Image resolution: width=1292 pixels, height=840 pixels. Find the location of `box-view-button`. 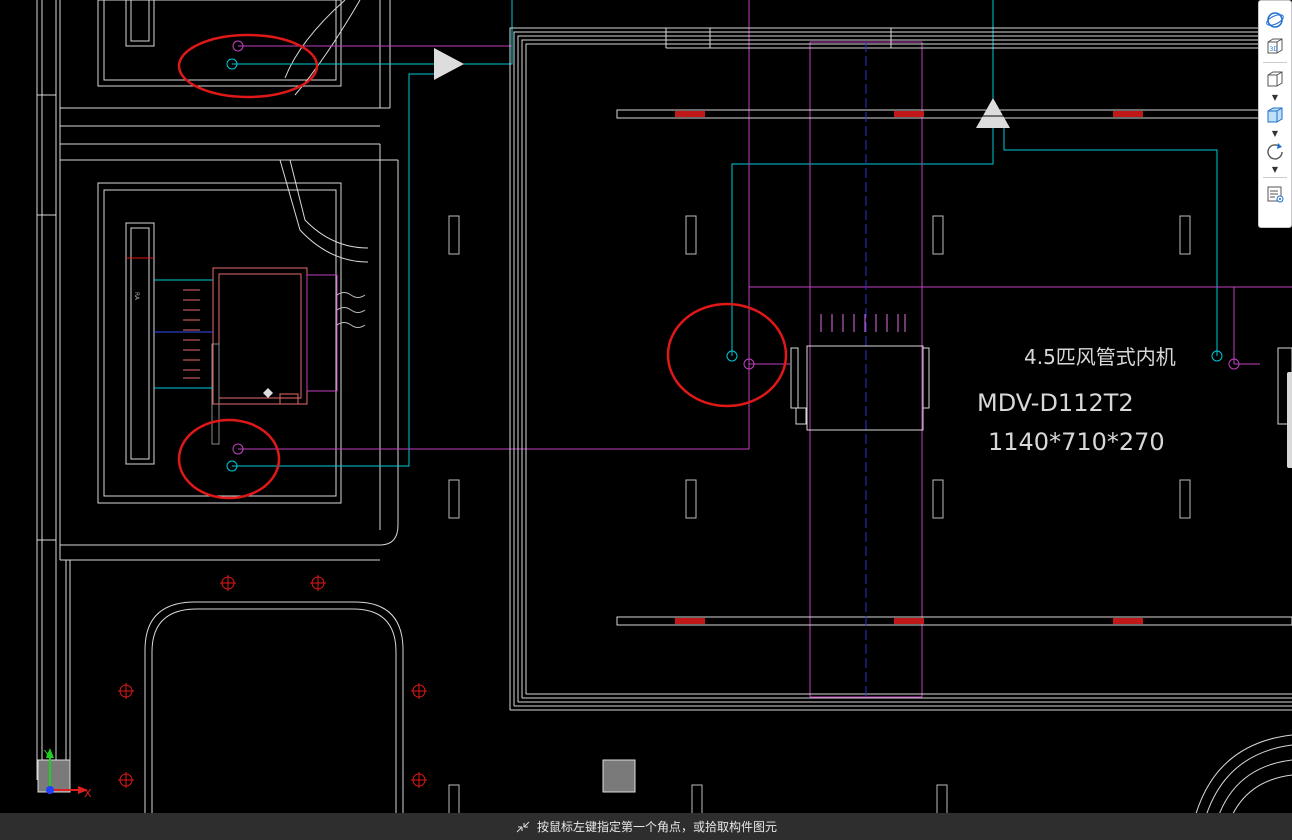

box-view-button is located at coordinates (1275, 79).